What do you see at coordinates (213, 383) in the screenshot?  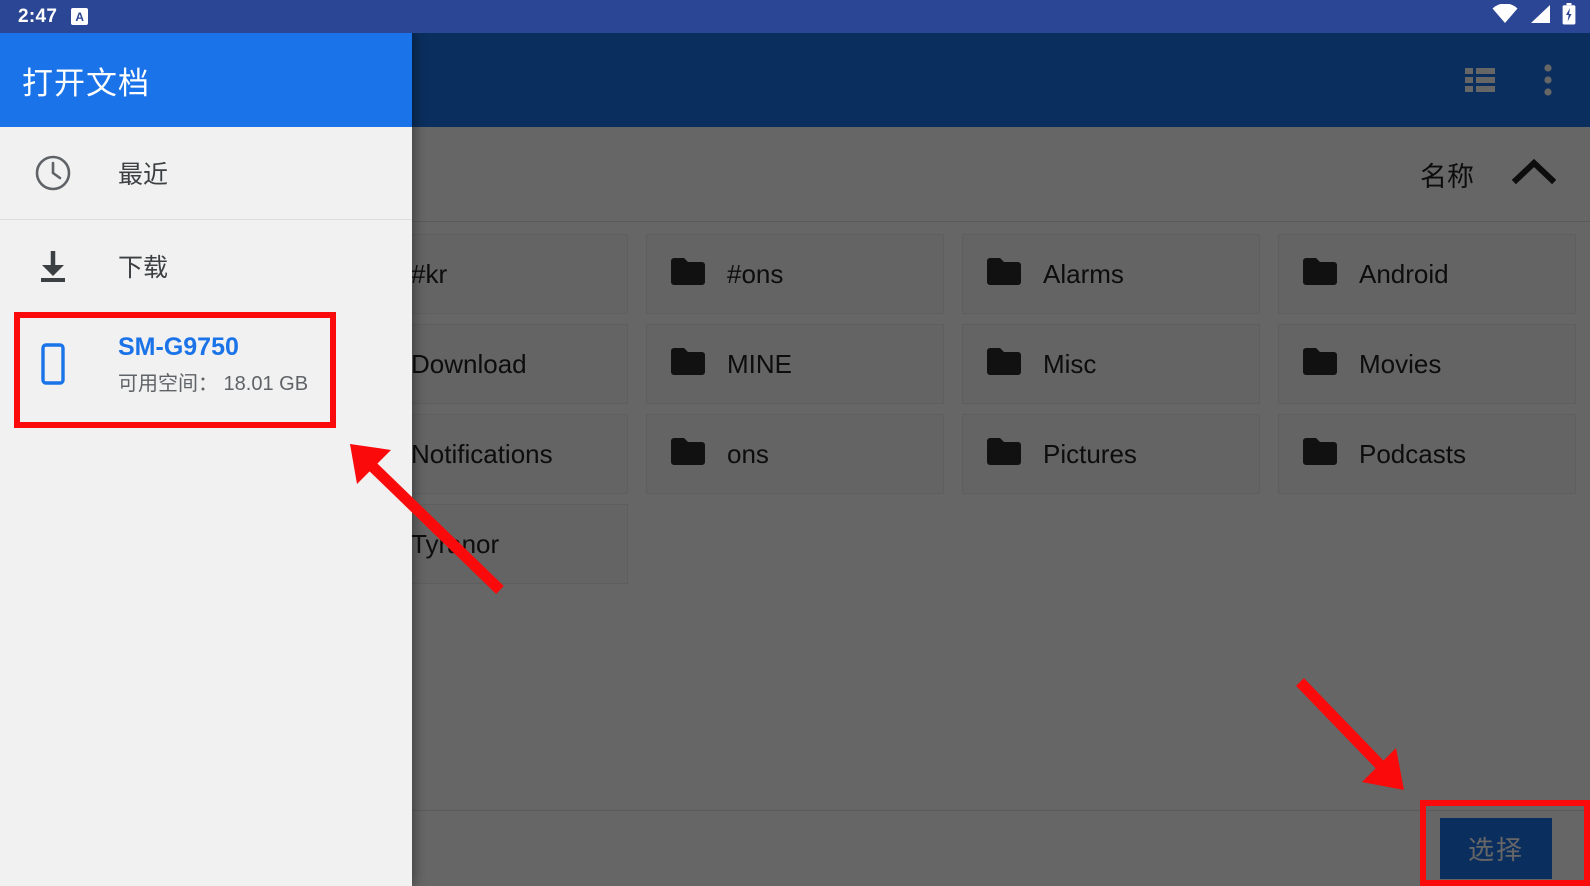 I see `device-free-space-label: 可用空间： 18.01 GB` at bounding box center [213, 383].